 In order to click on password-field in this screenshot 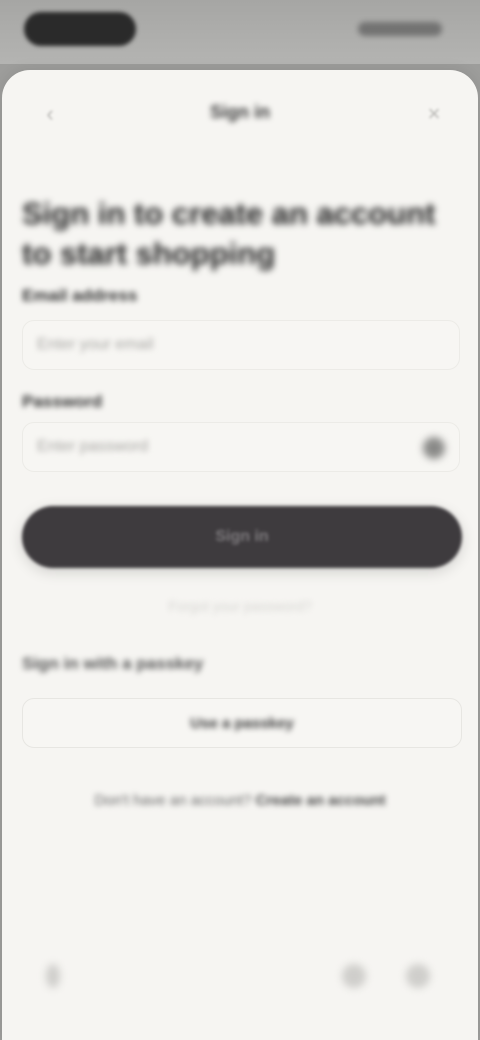, I will do `click(241, 447)`.